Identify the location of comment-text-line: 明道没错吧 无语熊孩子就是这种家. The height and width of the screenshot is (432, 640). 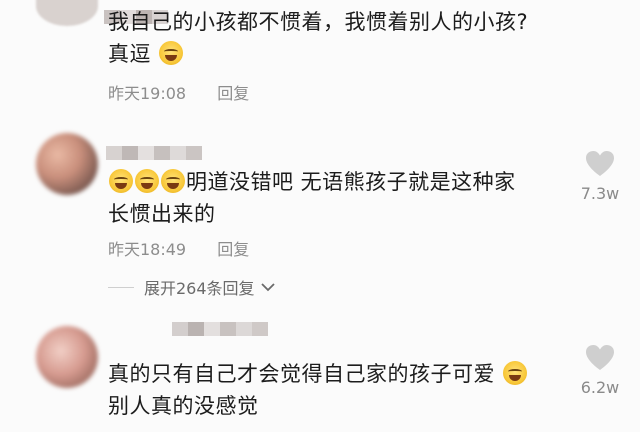
(351, 182).